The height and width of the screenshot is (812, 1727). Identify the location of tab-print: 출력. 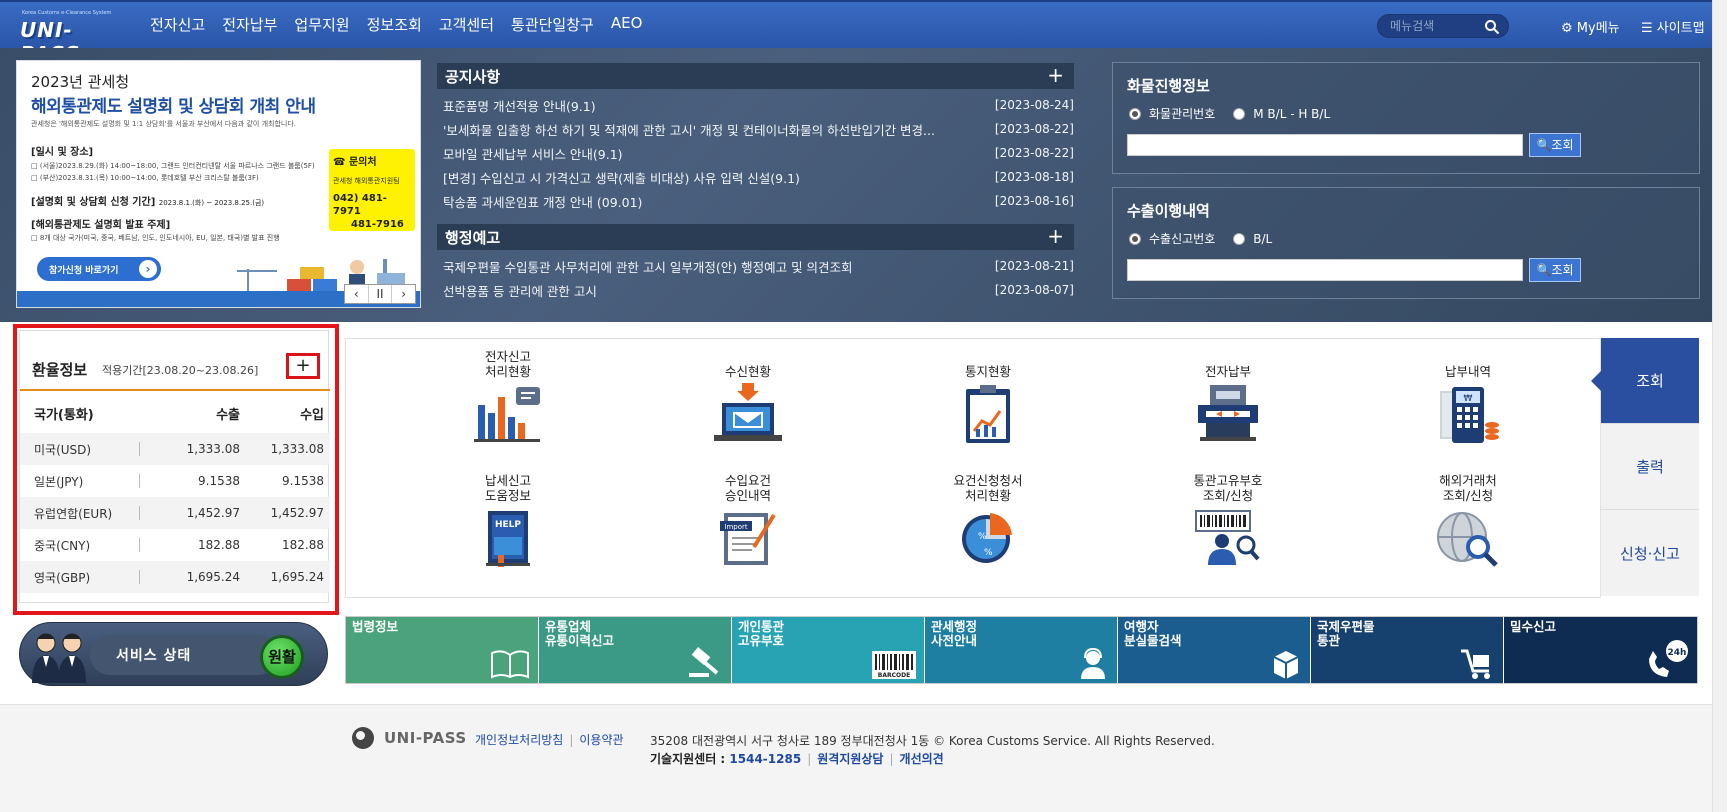
(1650, 467).